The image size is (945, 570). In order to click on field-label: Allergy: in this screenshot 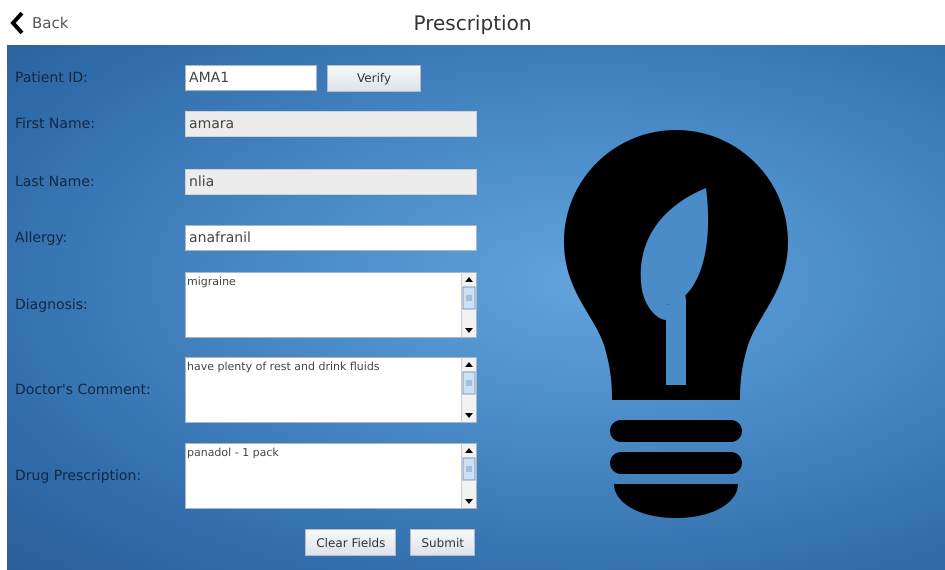, I will do `click(41, 238)`.